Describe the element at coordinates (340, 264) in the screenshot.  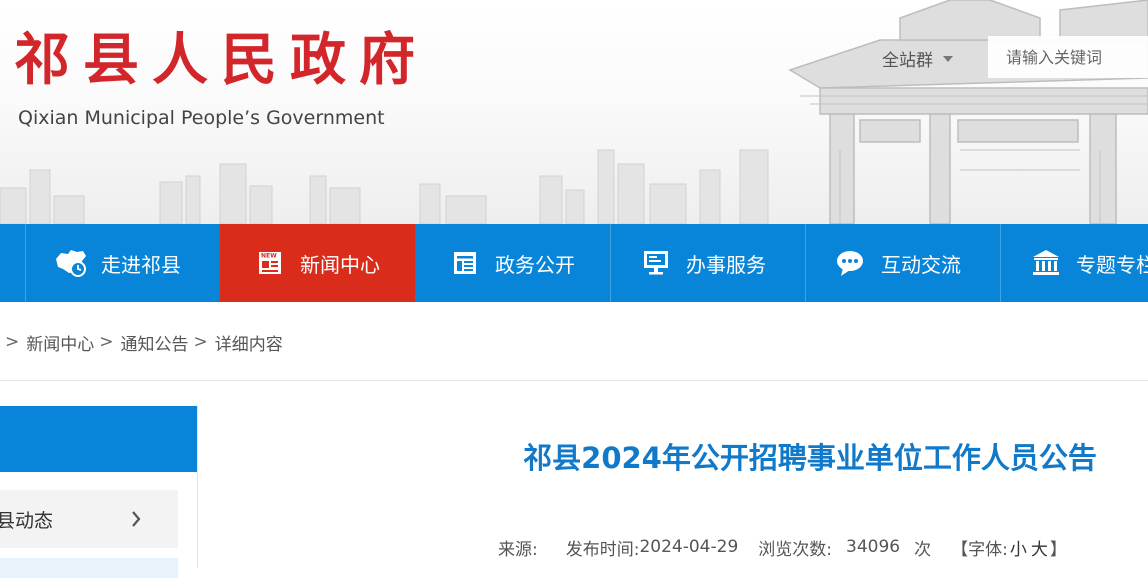
I see `nav-label: 新闻中心` at that location.